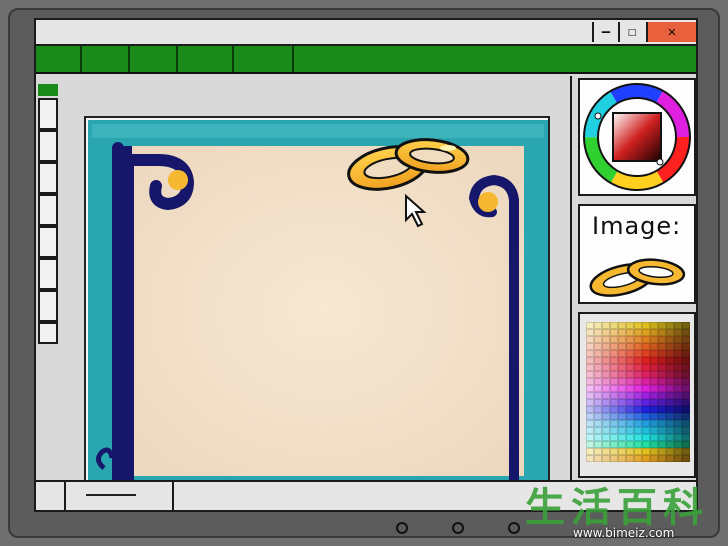 This screenshot has width=728, height=546. Describe the element at coordinates (671, 32) in the screenshot. I see `close-button: ✕` at that location.